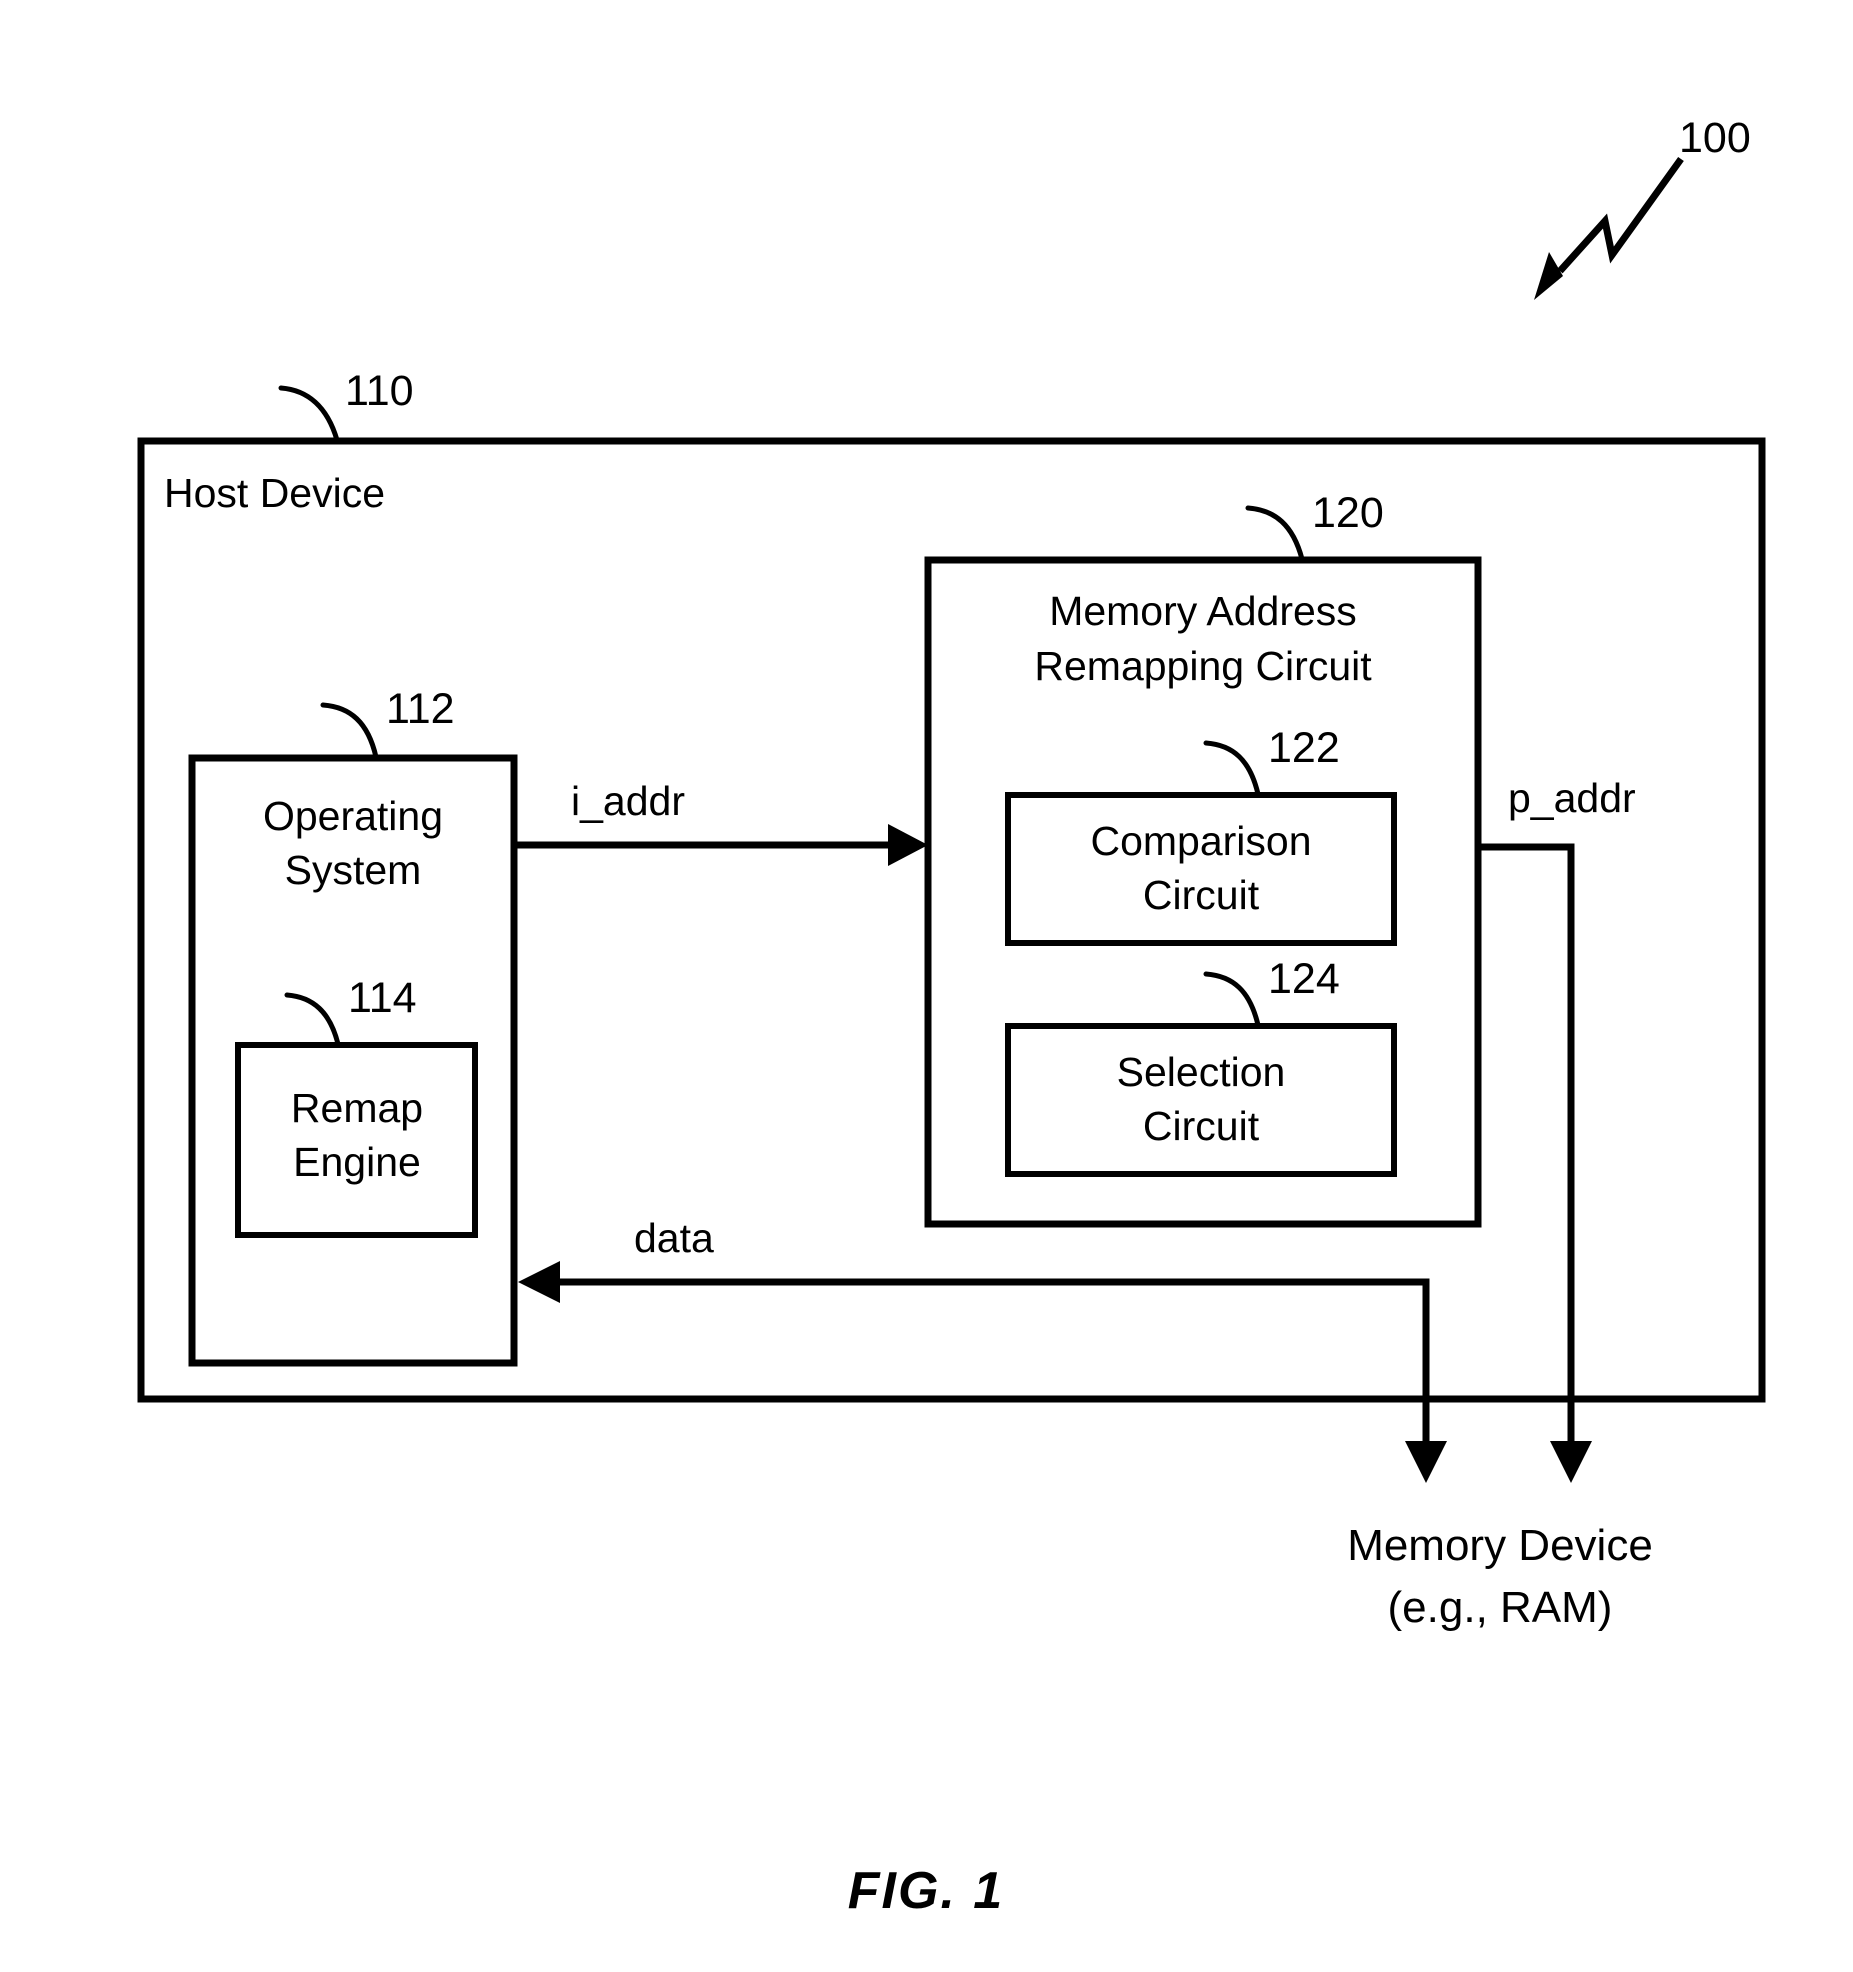 This screenshot has width=1853, height=1972. I want to click on data-connection: data, so click(982, 1349).